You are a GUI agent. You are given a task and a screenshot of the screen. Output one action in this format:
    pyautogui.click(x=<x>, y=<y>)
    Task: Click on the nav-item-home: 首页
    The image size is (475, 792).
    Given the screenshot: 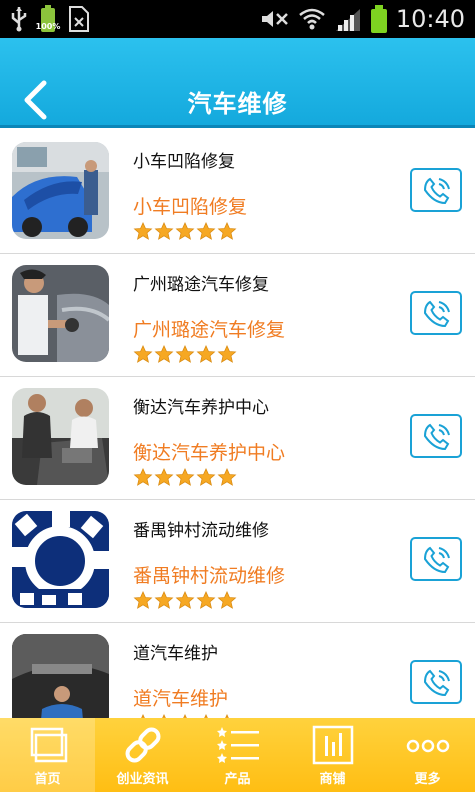 What is the action you would take?
    pyautogui.click(x=47, y=755)
    